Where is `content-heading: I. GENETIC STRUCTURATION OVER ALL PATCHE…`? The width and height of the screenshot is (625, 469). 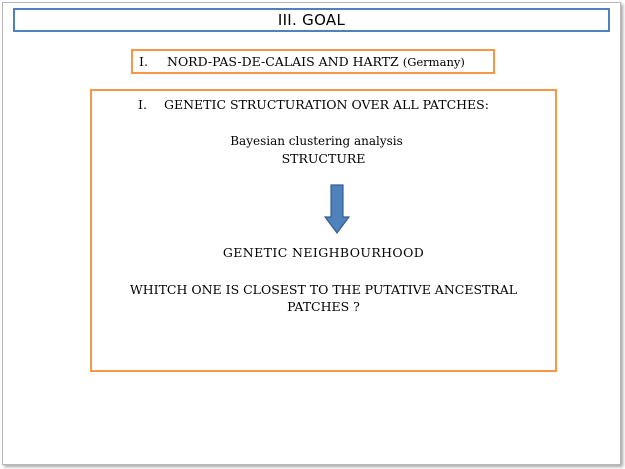 content-heading: I. GENETIC STRUCTURATION OVER ALL PATCHE… is located at coordinates (323, 106).